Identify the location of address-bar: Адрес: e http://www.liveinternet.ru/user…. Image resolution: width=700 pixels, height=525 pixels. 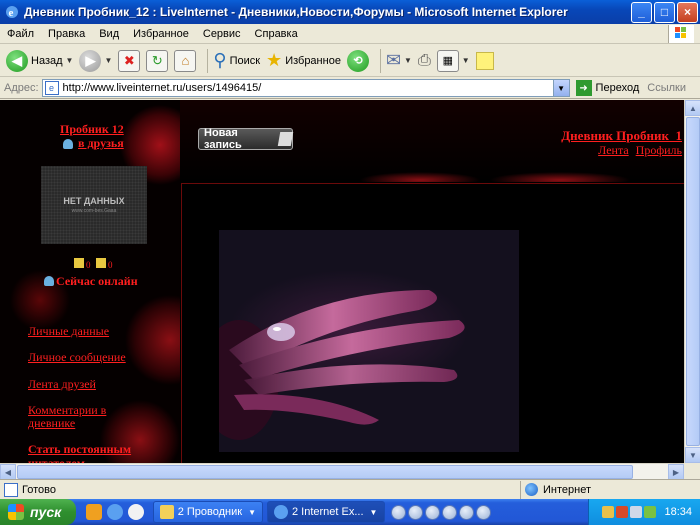
(350, 88).